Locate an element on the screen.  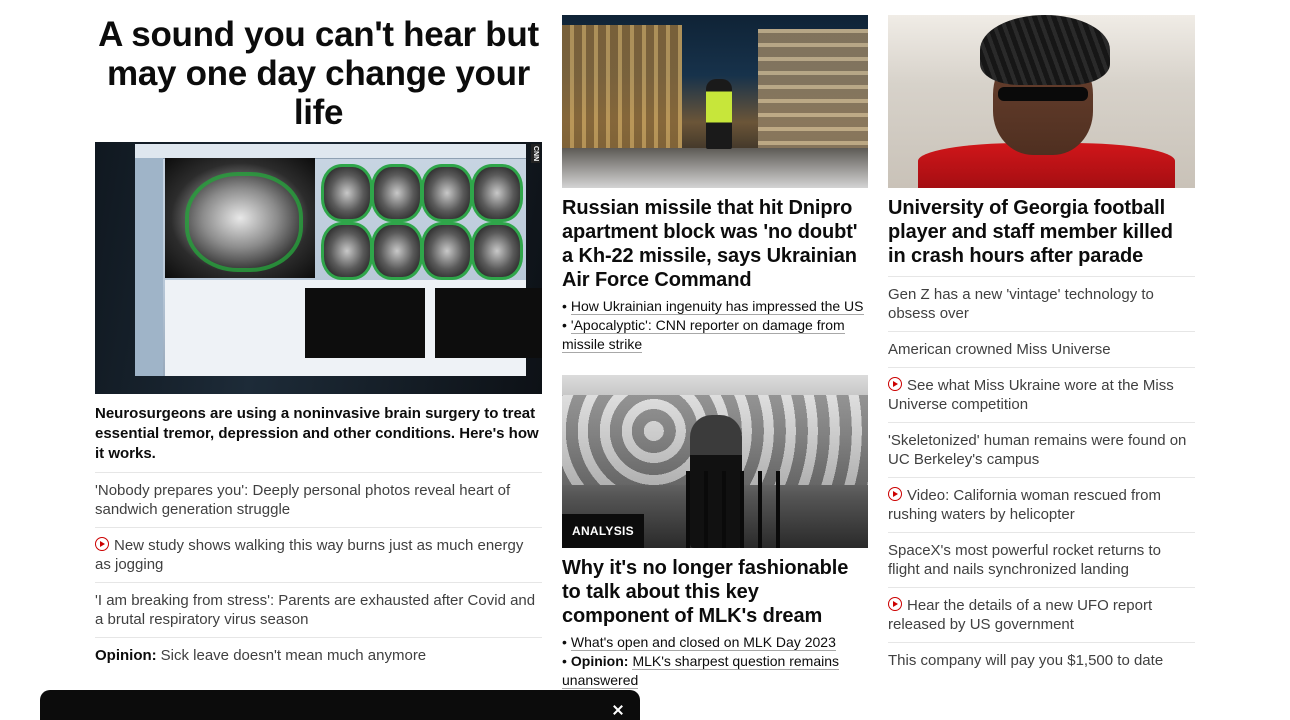
analysis-badge: Analysis is located at coordinates (603, 531).